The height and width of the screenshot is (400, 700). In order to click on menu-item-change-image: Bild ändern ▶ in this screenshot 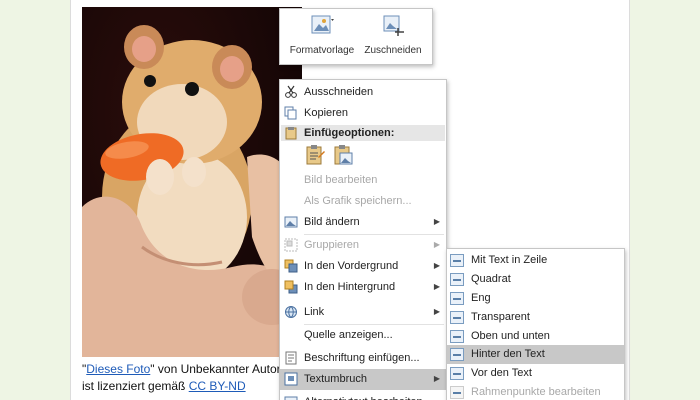, I will do `click(363, 222)`.